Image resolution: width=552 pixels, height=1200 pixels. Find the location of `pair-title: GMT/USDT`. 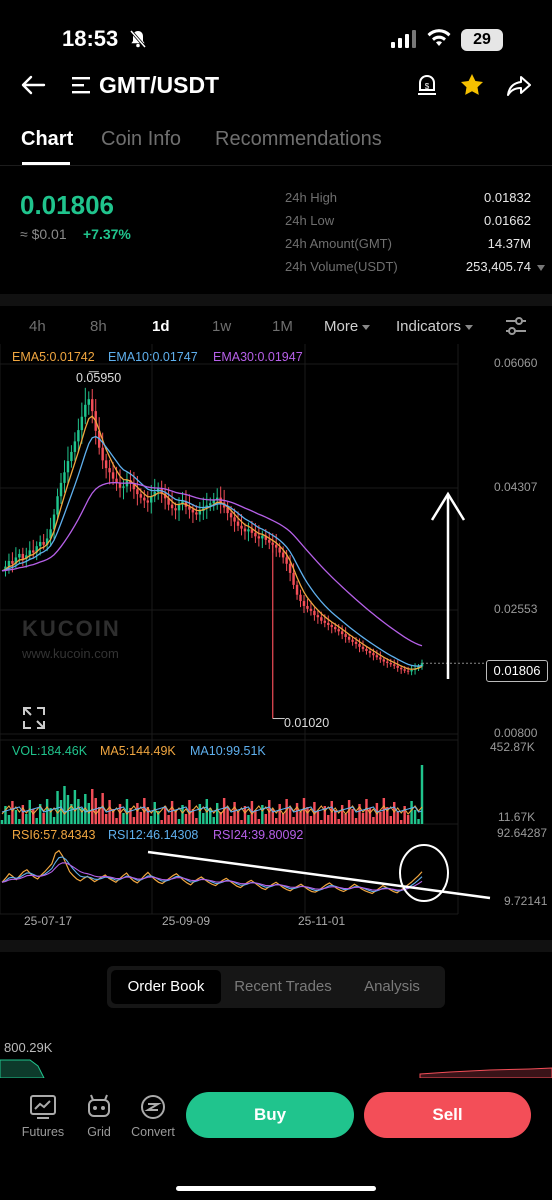

pair-title: GMT/USDT is located at coordinates (159, 85).